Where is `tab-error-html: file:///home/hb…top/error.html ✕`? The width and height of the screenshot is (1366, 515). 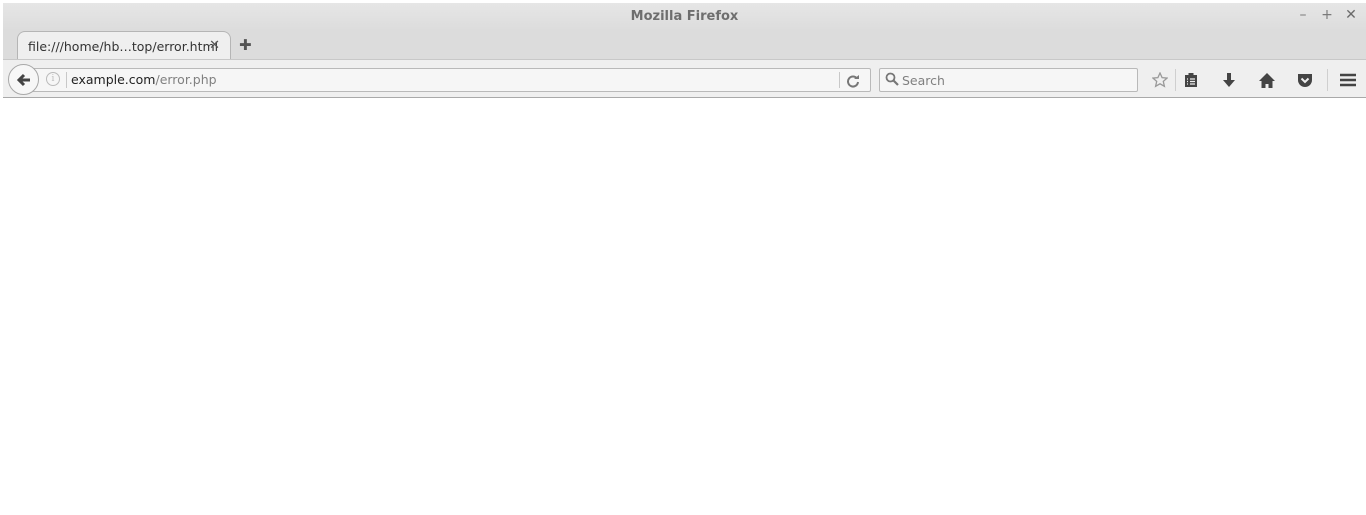 tab-error-html: file:///home/hb…top/error.html ✕ is located at coordinates (124, 45).